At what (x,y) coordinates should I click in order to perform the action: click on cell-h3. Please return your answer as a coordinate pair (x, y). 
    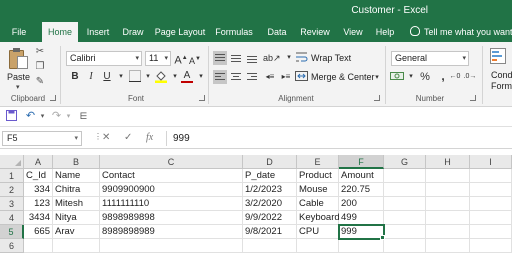
    Looking at the image, I should click on (448, 204).